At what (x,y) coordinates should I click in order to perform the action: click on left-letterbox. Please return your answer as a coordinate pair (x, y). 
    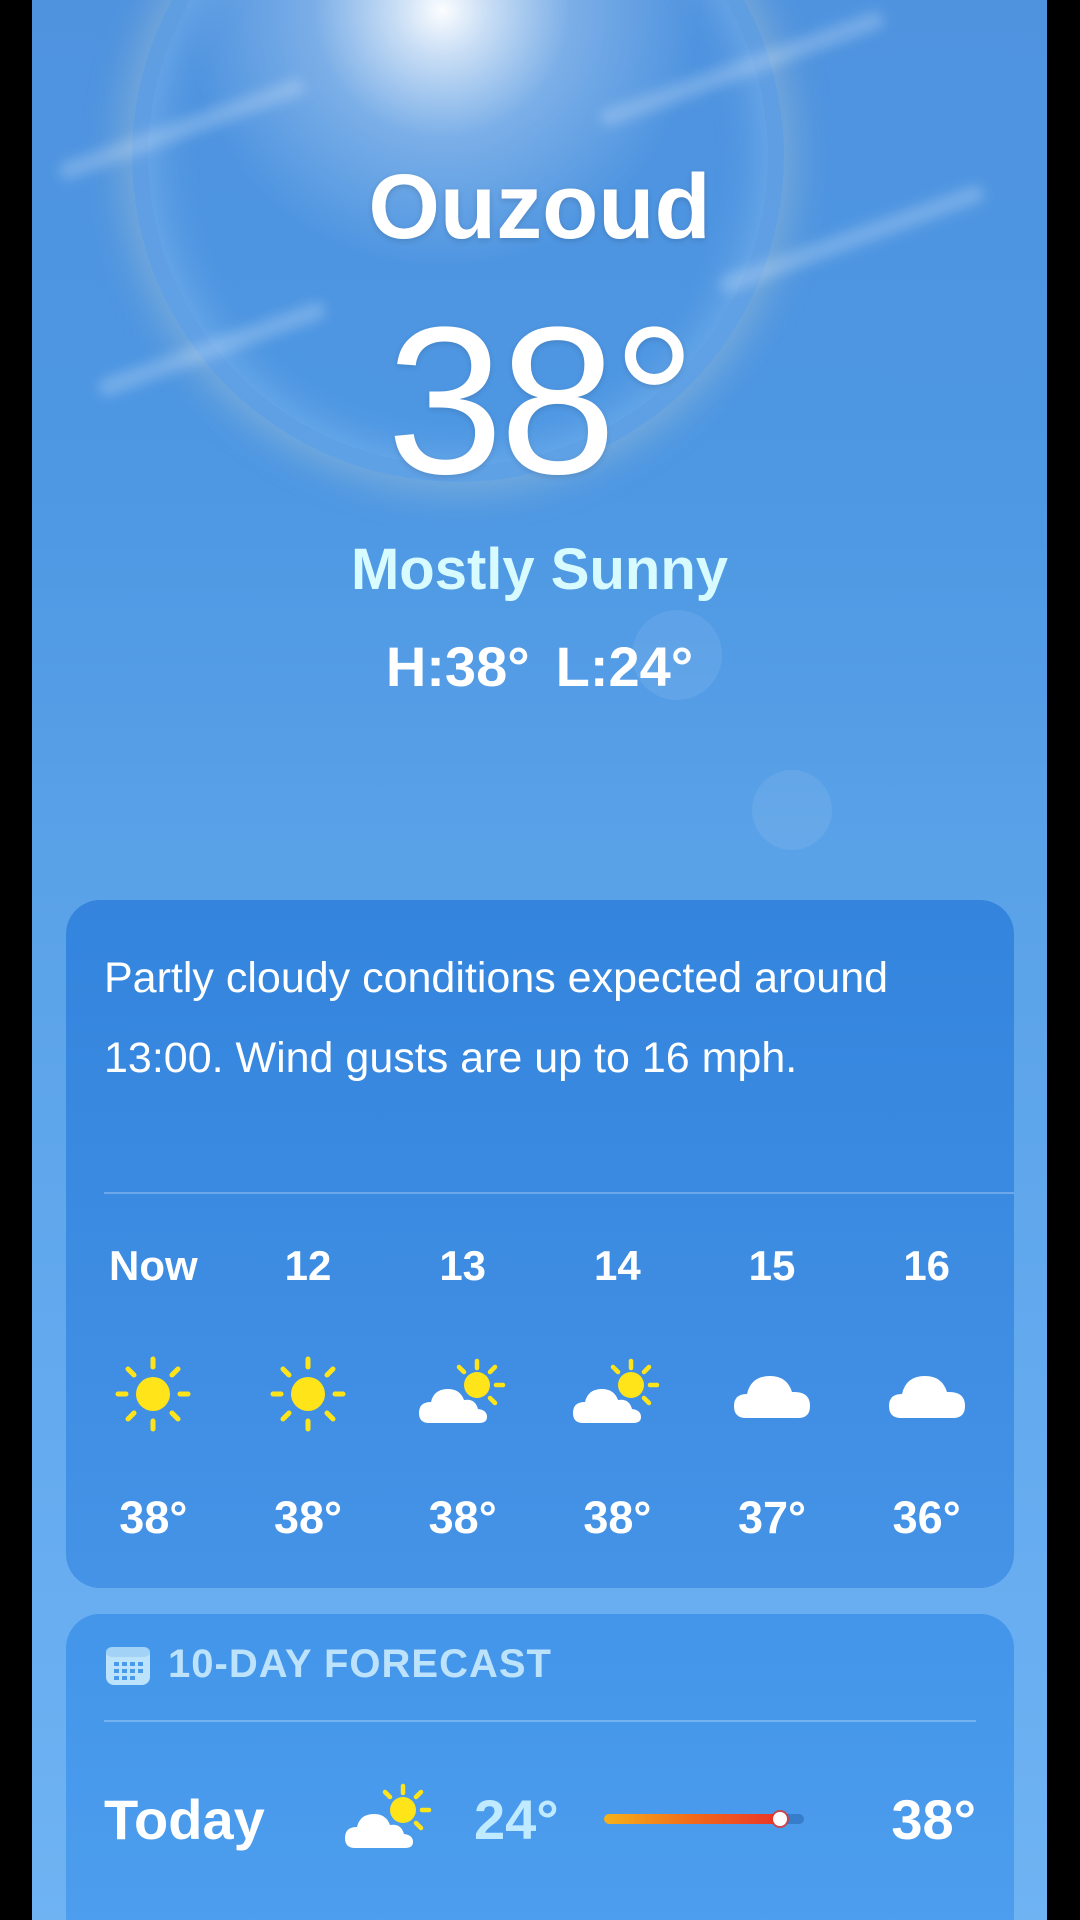
    Looking at the image, I should click on (16, 960).